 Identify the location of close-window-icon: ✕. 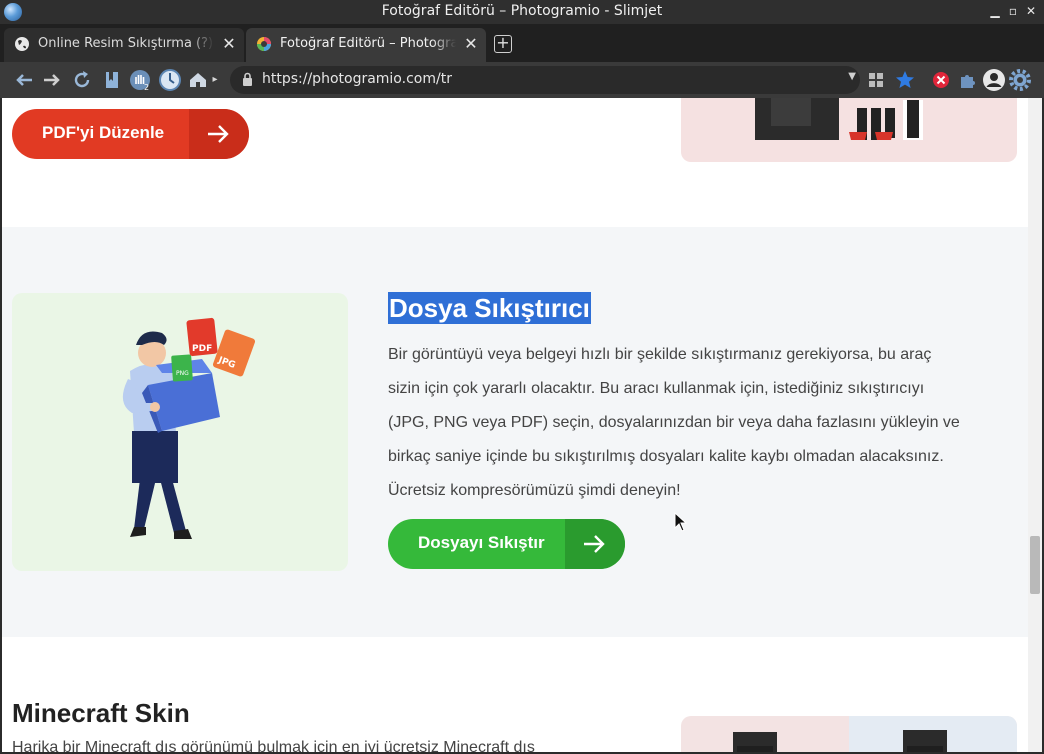
(1031, 11).